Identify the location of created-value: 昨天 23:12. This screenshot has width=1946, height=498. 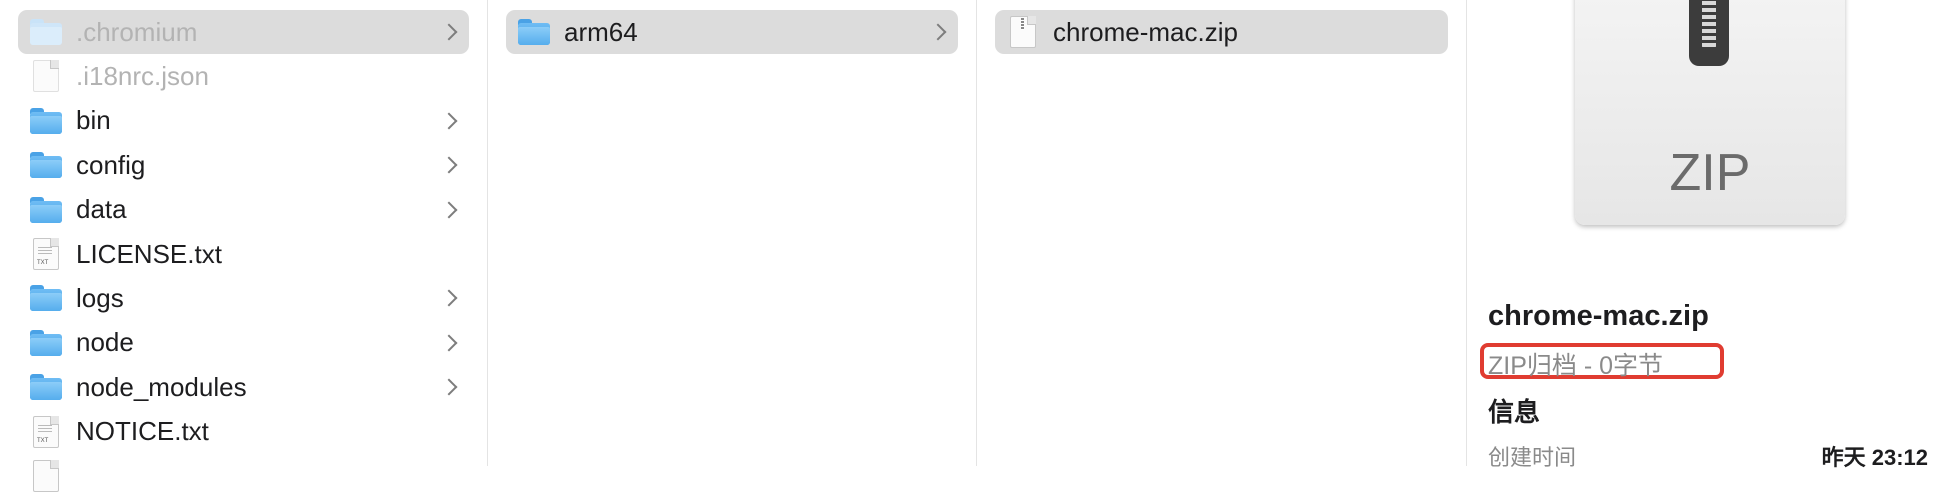
(1874, 457).